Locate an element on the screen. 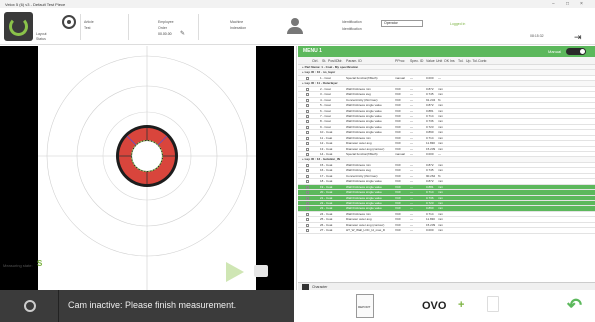 This screenshot has width=595, height=322. group-label: + Lay. ID : 12 - Isolation_IN is located at coordinates (321, 159).